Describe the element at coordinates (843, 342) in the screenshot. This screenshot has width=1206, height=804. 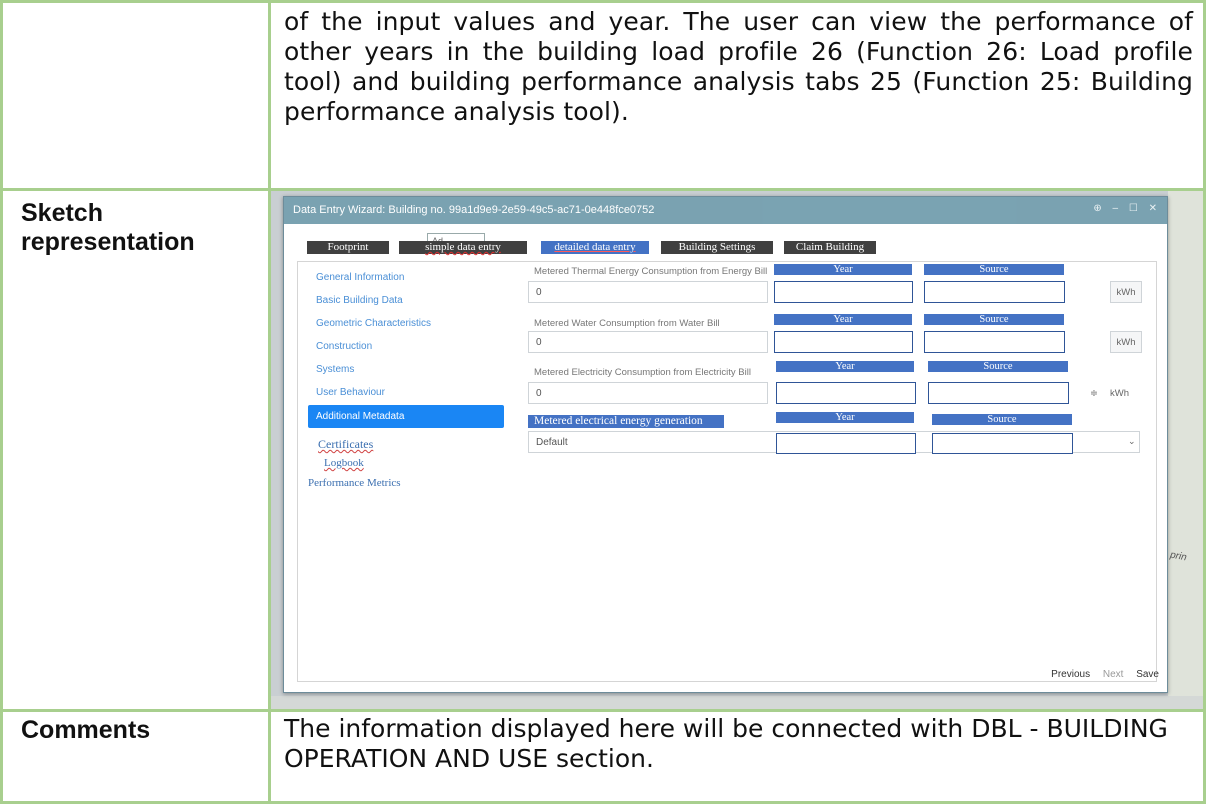
I see `water-year-input` at that location.